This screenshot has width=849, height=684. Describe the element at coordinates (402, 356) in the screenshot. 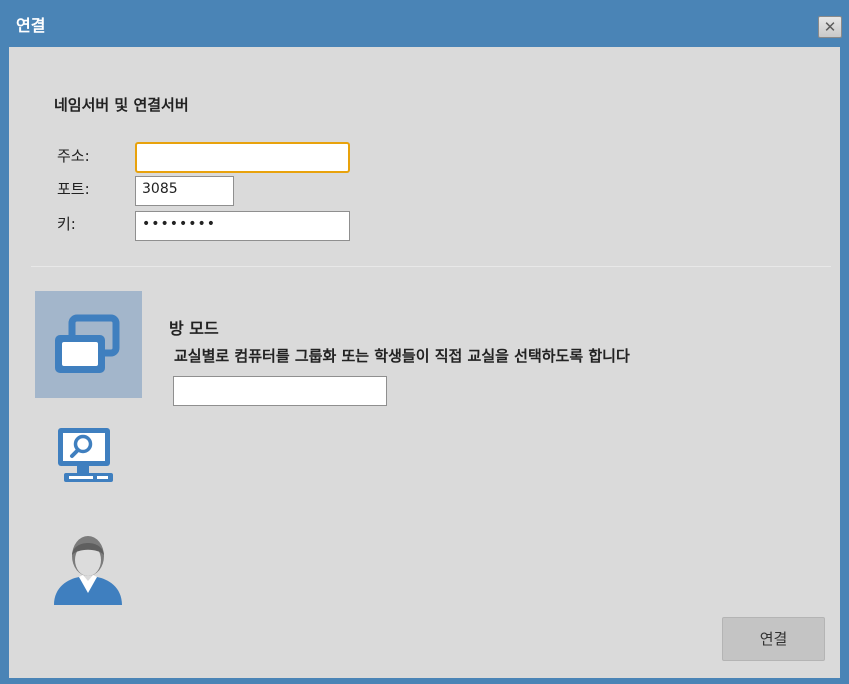

I see `mode-description: 교실별로 컴퓨터를 그룹화 또는 학생들이 직접 교실을 선택하도록 합니다` at that location.